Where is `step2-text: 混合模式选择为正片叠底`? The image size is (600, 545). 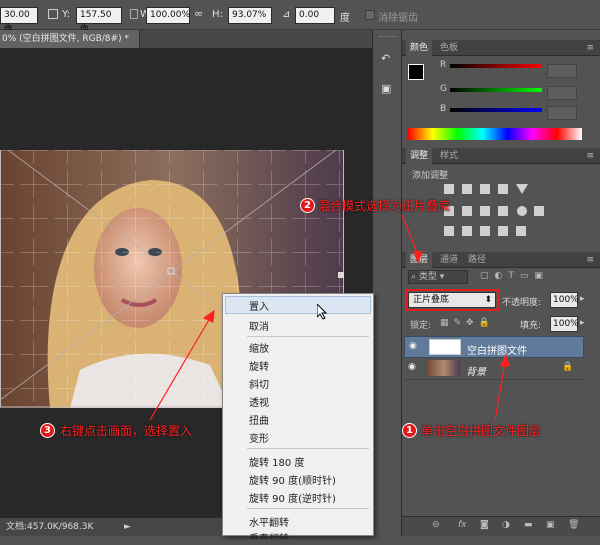
step2-text: 混合模式选择为正片叠底 is located at coordinates (384, 205).